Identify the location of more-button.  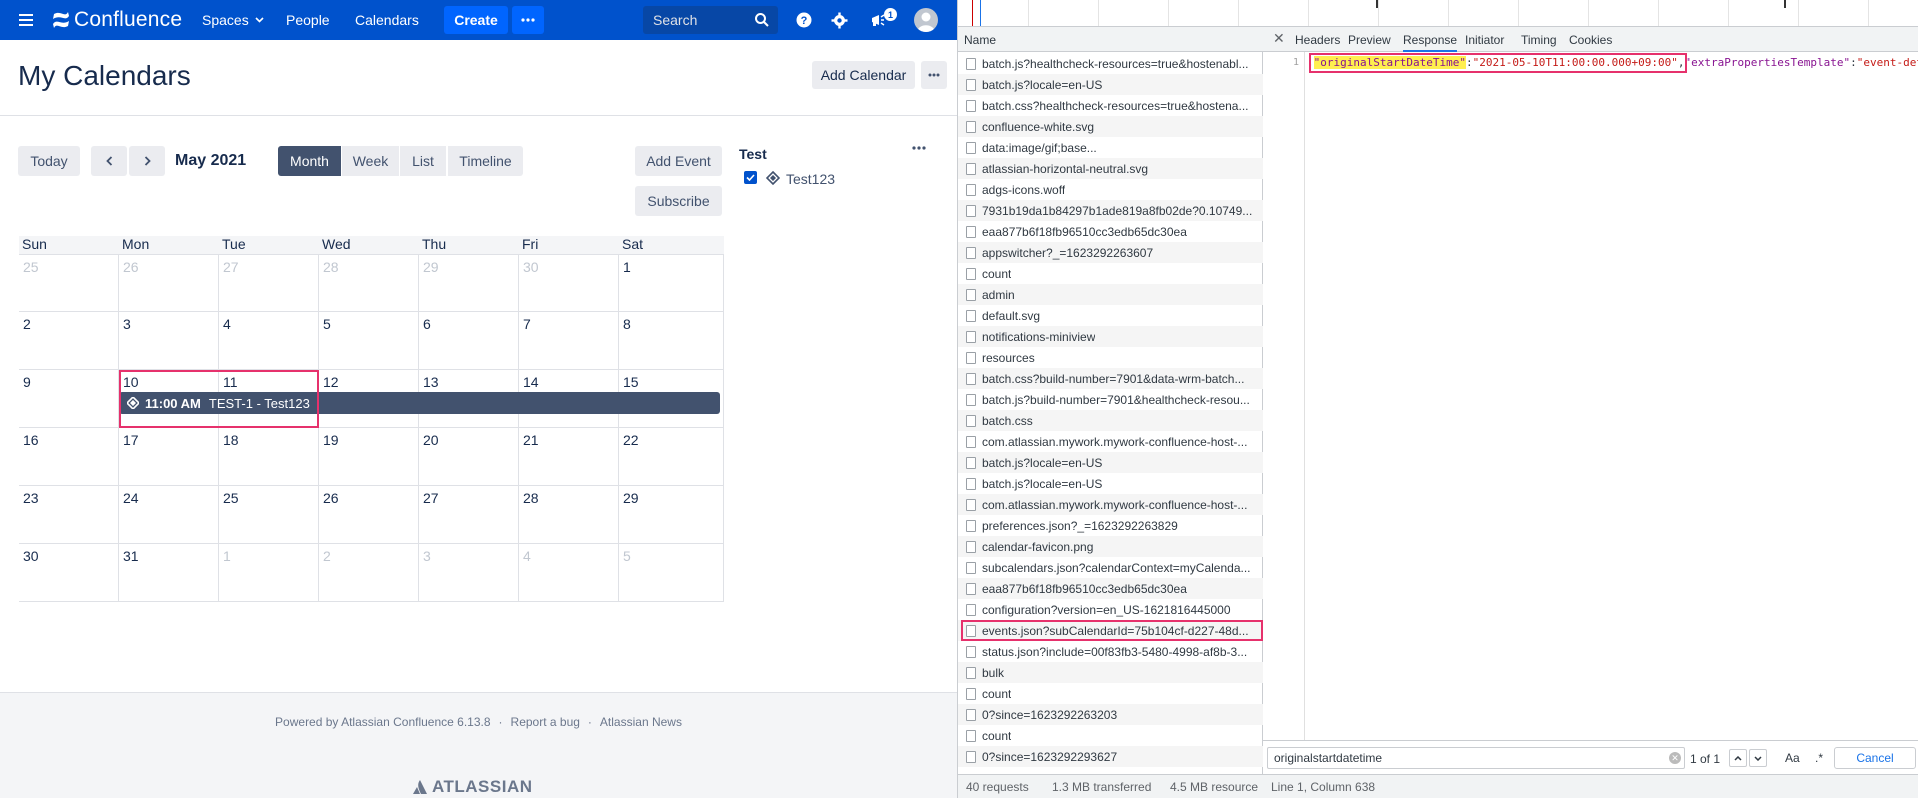
(528, 20).